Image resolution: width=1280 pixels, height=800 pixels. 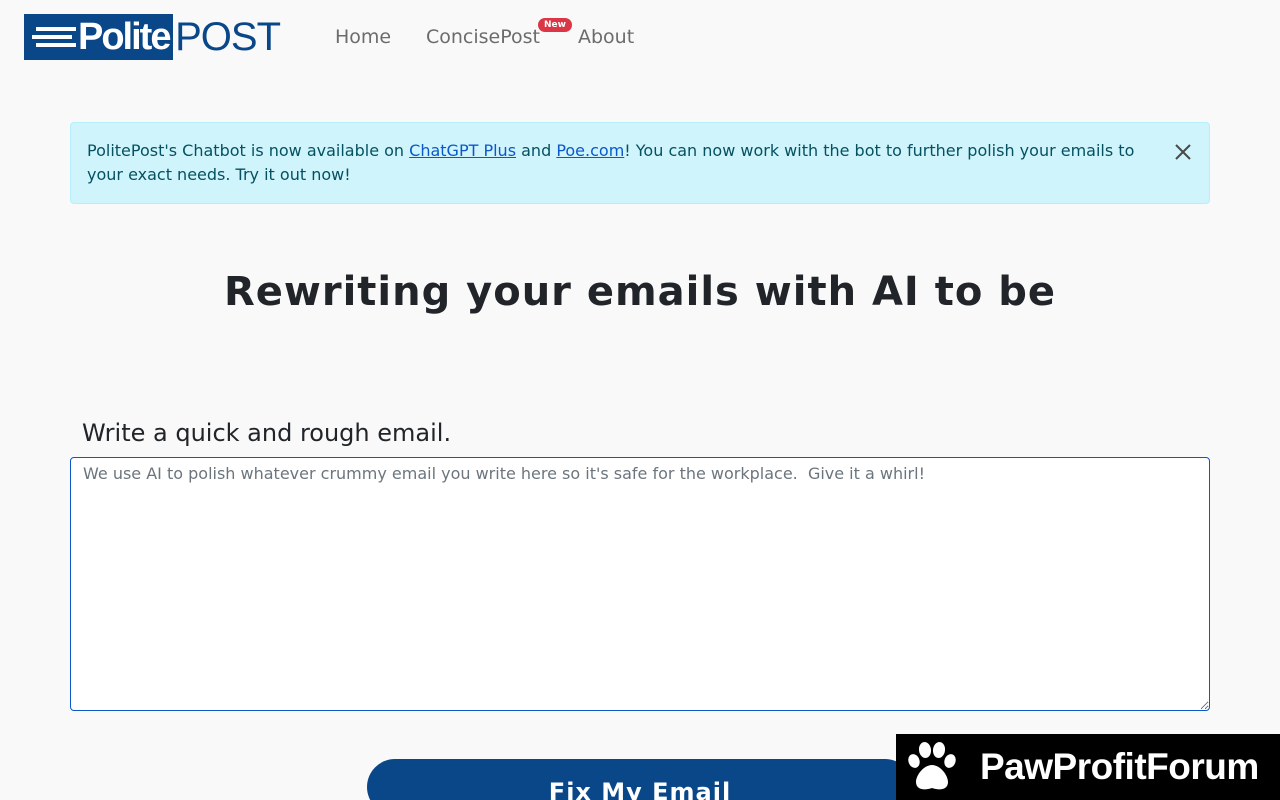 I want to click on logo-lines-icon, so click(x=54, y=37).